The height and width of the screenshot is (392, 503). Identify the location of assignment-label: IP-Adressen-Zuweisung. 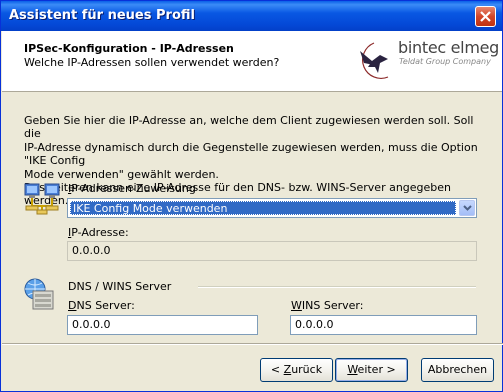
(132, 188).